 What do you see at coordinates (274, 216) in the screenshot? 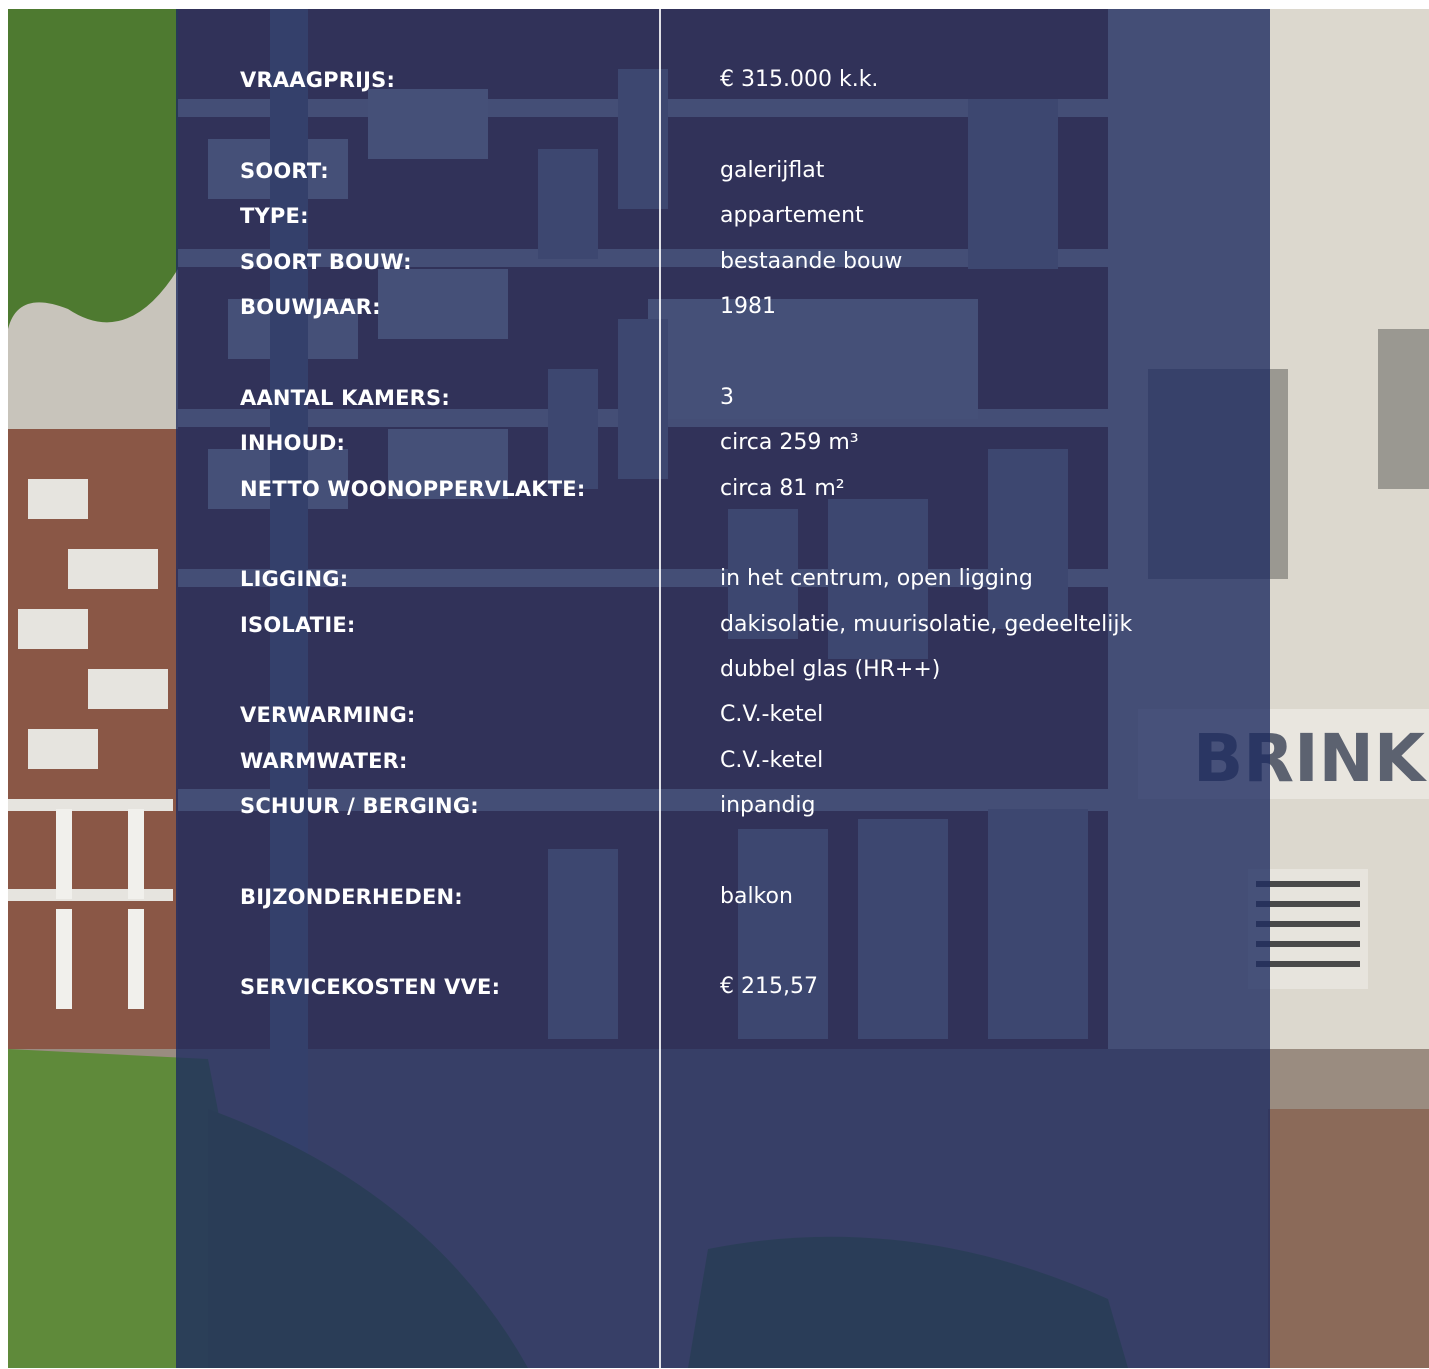
I see `spec-label: TYPE:` at bounding box center [274, 216].